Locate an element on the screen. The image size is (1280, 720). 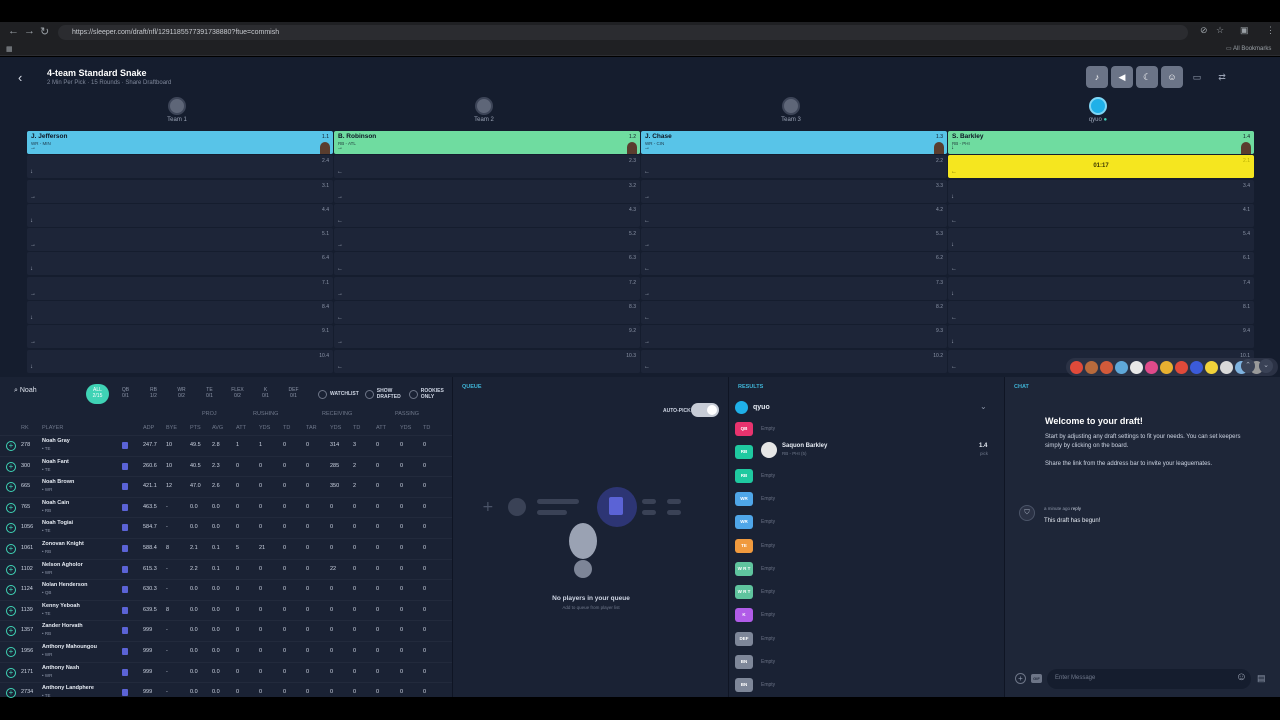
draft-pick-cell: 9.2 → is located at coordinates (487, 337).